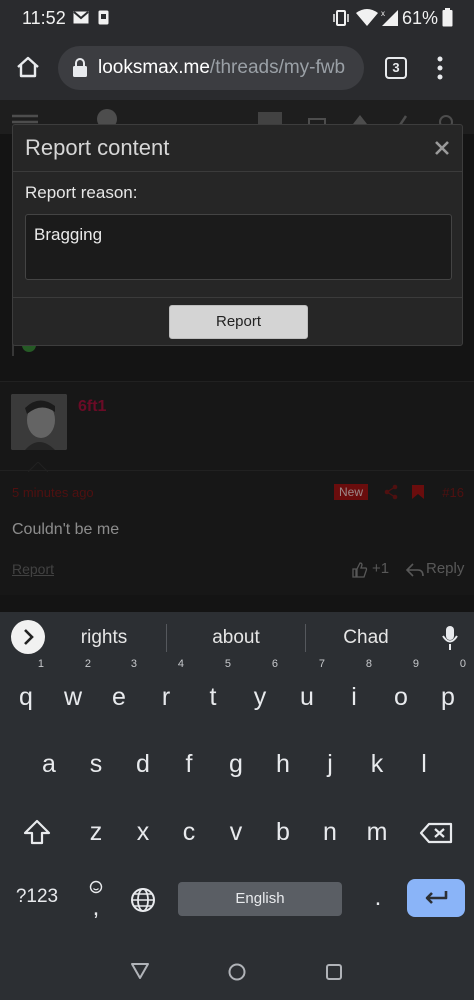 Image resolution: width=474 pixels, height=1000 pixels. Describe the element at coordinates (450, 638) in the screenshot. I see `microphone-icon` at that location.